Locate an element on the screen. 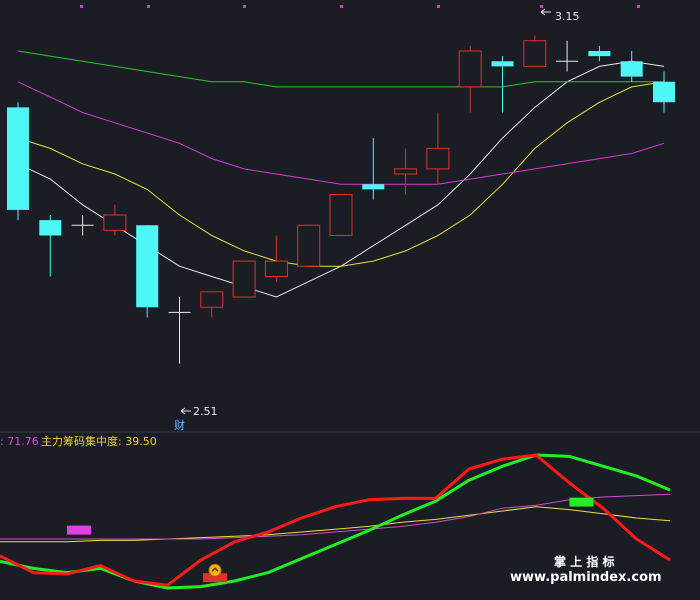 The image size is (700, 600). buy-signal-badge is located at coordinates (215, 570).